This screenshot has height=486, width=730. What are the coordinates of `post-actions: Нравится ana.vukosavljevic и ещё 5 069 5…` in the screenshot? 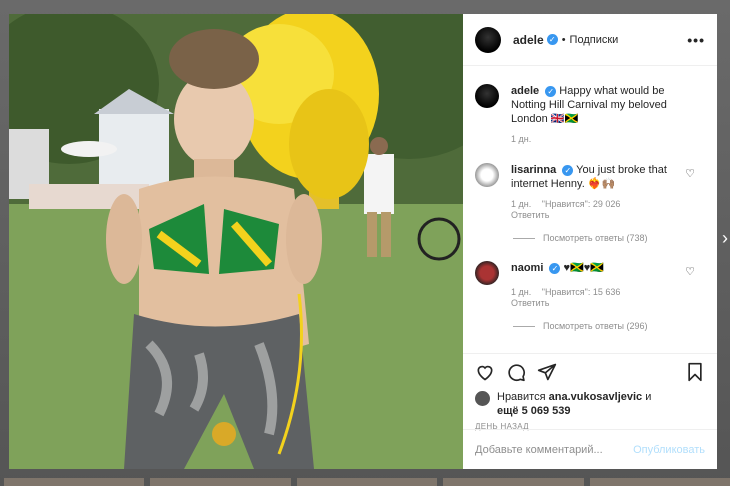 It's located at (590, 392).